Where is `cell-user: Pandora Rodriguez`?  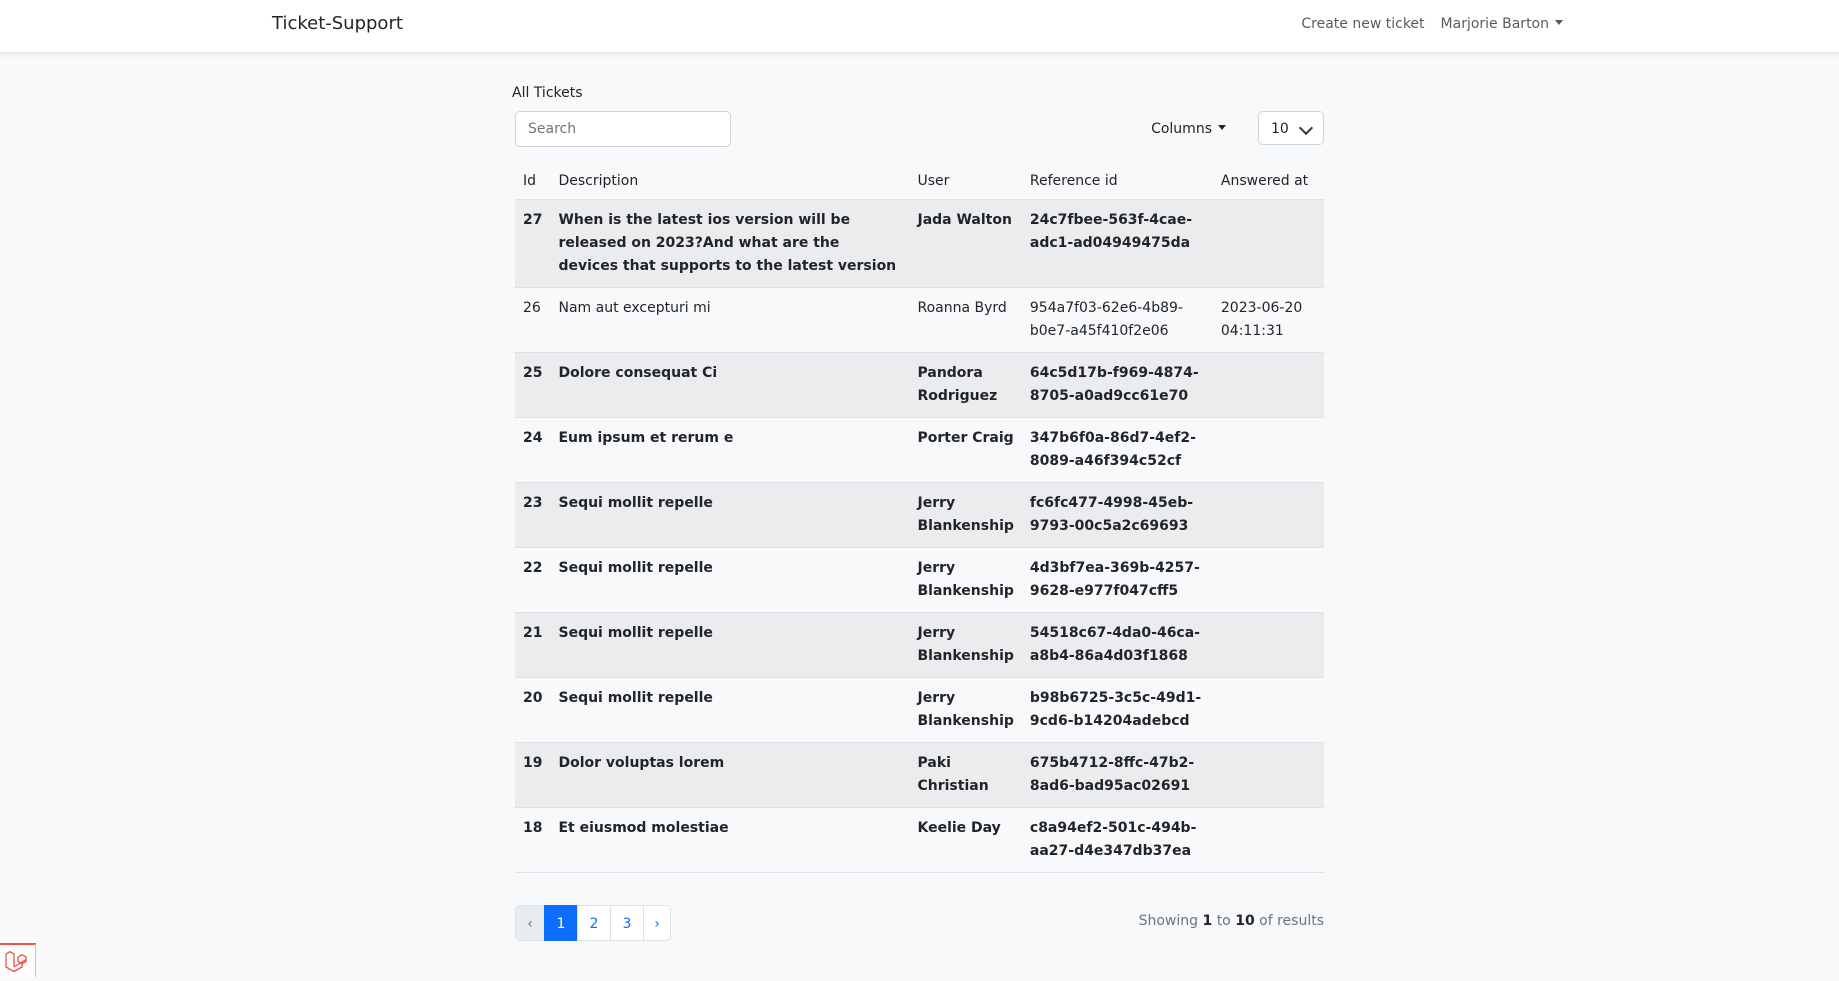
cell-user: Pandora Rodriguez is located at coordinates (965, 385).